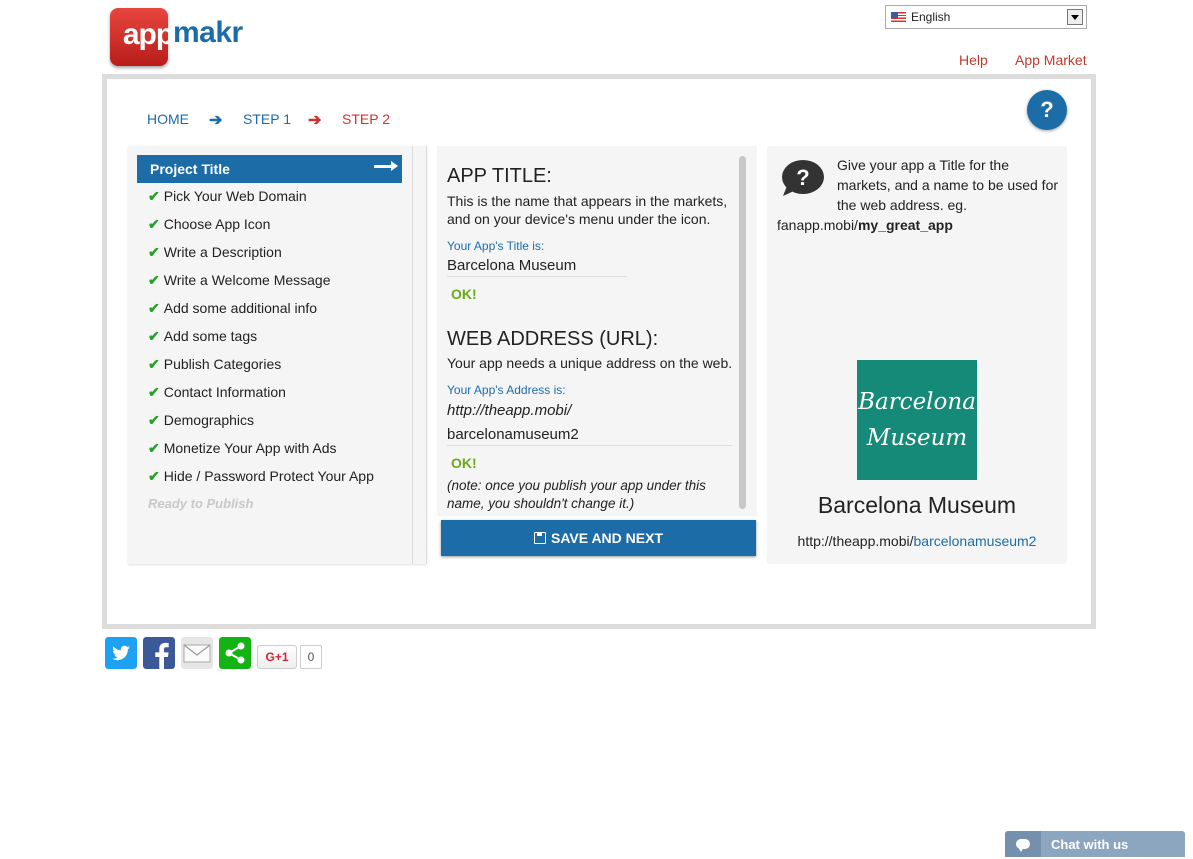  I want to click on step-contact-information: ✔ Contact Information, so click(217, 392).